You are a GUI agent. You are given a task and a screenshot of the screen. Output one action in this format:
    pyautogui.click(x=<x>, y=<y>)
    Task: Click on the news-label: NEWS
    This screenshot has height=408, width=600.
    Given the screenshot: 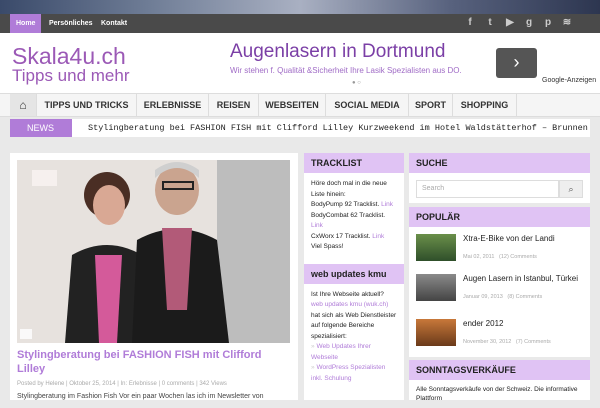 What is the action you would take?
    pyautogui.click(x=41, y=128)
    